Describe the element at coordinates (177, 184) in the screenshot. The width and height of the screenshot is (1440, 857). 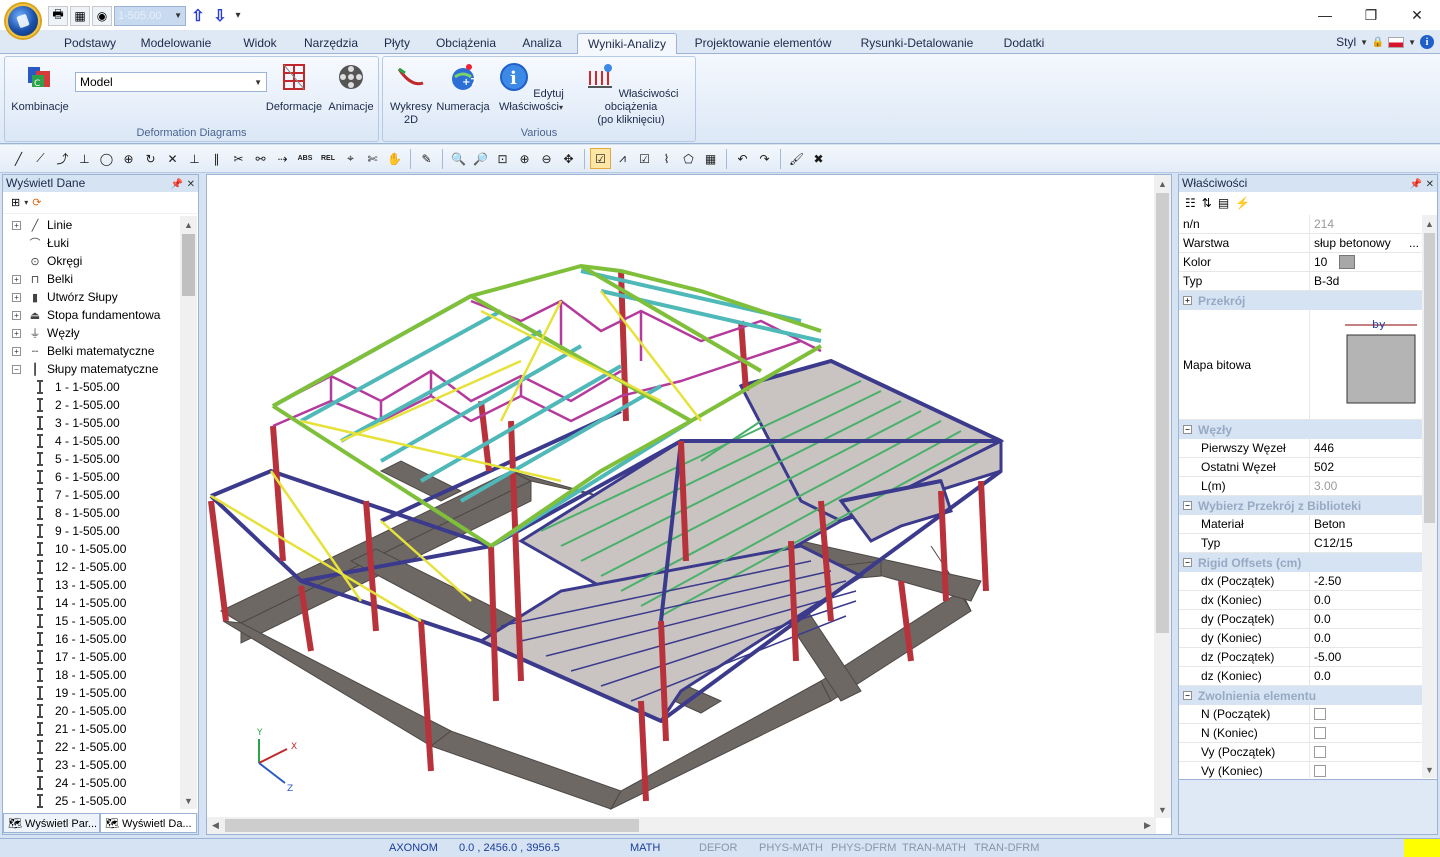
I see `pin-icon: 📌` at that location.